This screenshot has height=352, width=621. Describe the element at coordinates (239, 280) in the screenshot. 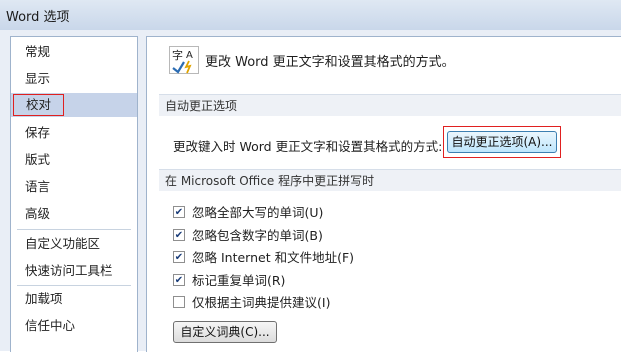

I see `checkbox-label: 标记重复单词(R)` at that location.